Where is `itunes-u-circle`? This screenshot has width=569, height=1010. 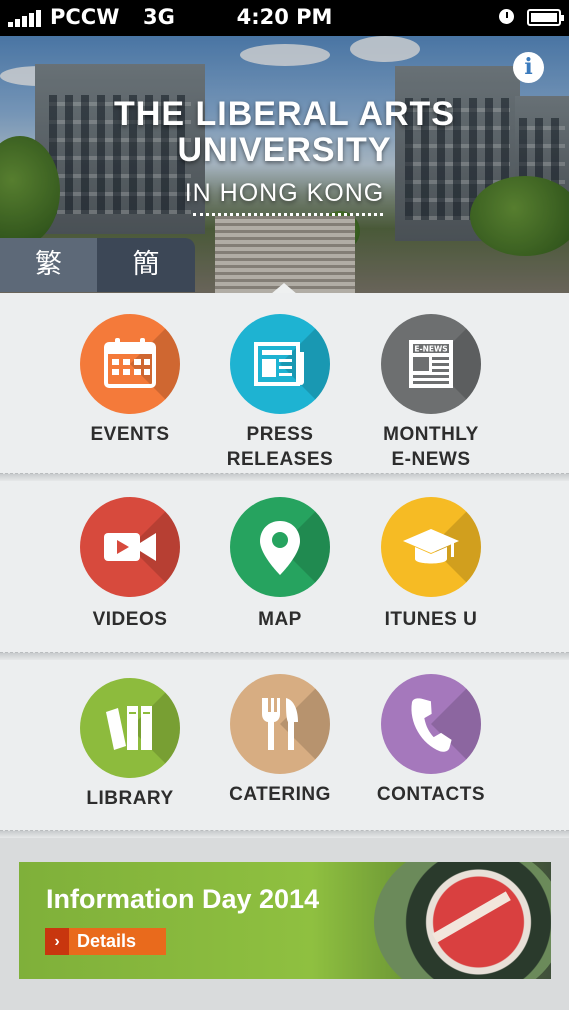
itunes-u-circle is located at coordinates (431, 547).